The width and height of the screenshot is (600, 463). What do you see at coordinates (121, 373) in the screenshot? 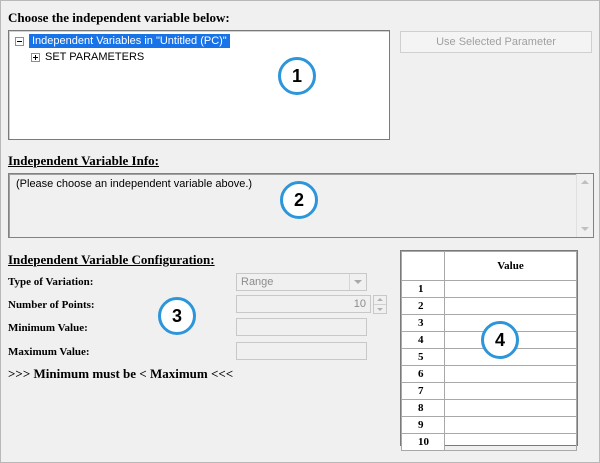
I see `min-max-warning: >>> Minimum must be < Maximum <<<` at bounding box center [121, 373].